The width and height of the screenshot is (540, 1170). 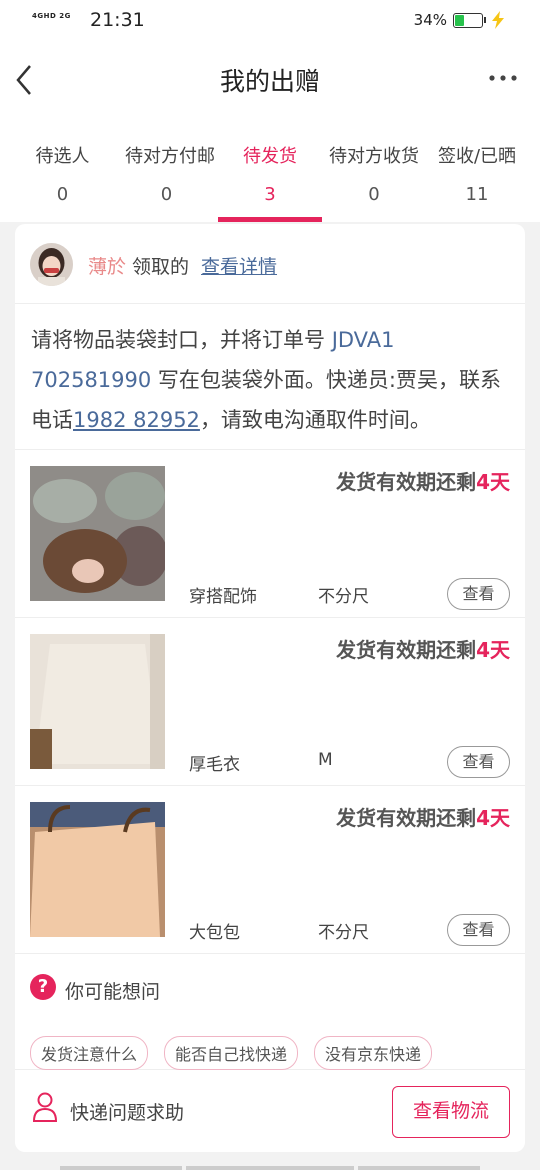 I want to click on help-row: 快递问题求助 查看物流, so click(x=270, y=1111).